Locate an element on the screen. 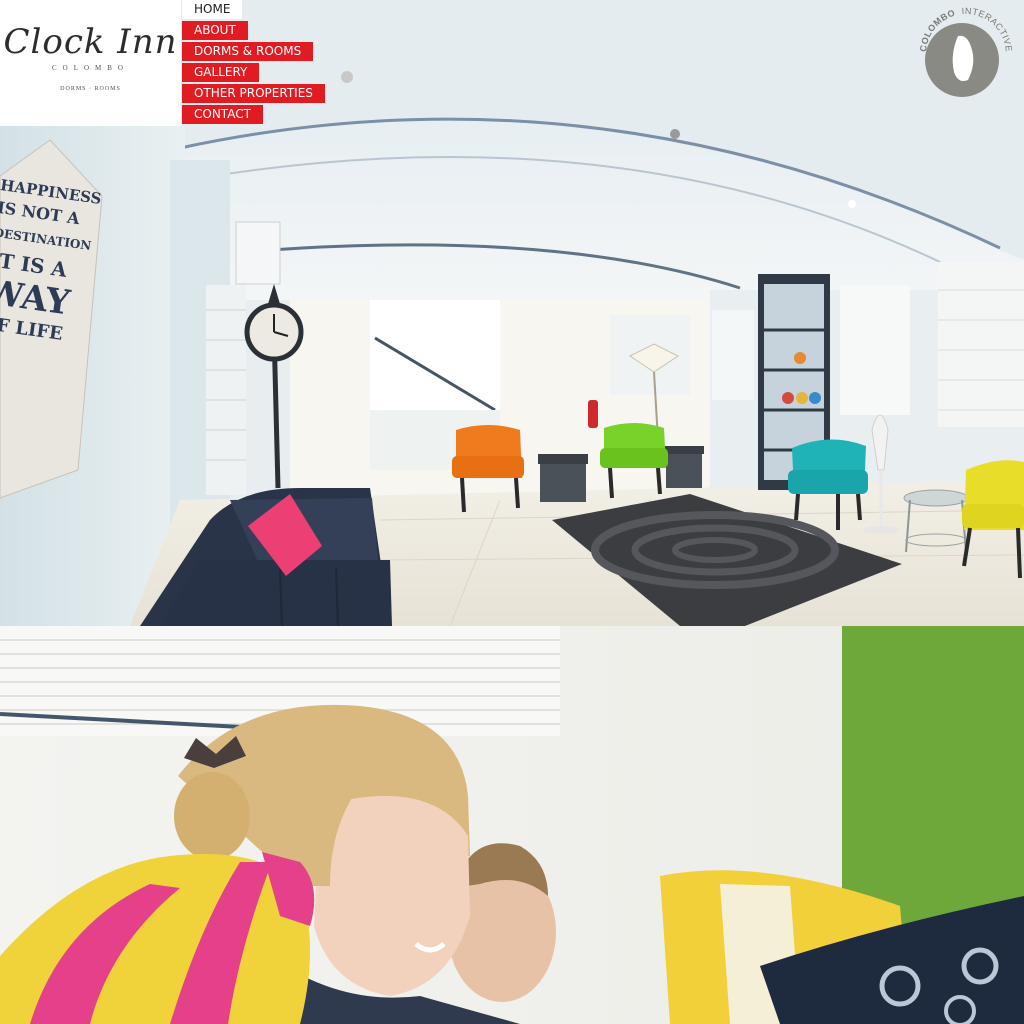 This screenshot has width=1024, height=1024. interactive-map-badge: COLOMBO INTERACTIVE MAP is located at coordinates (964, 52).